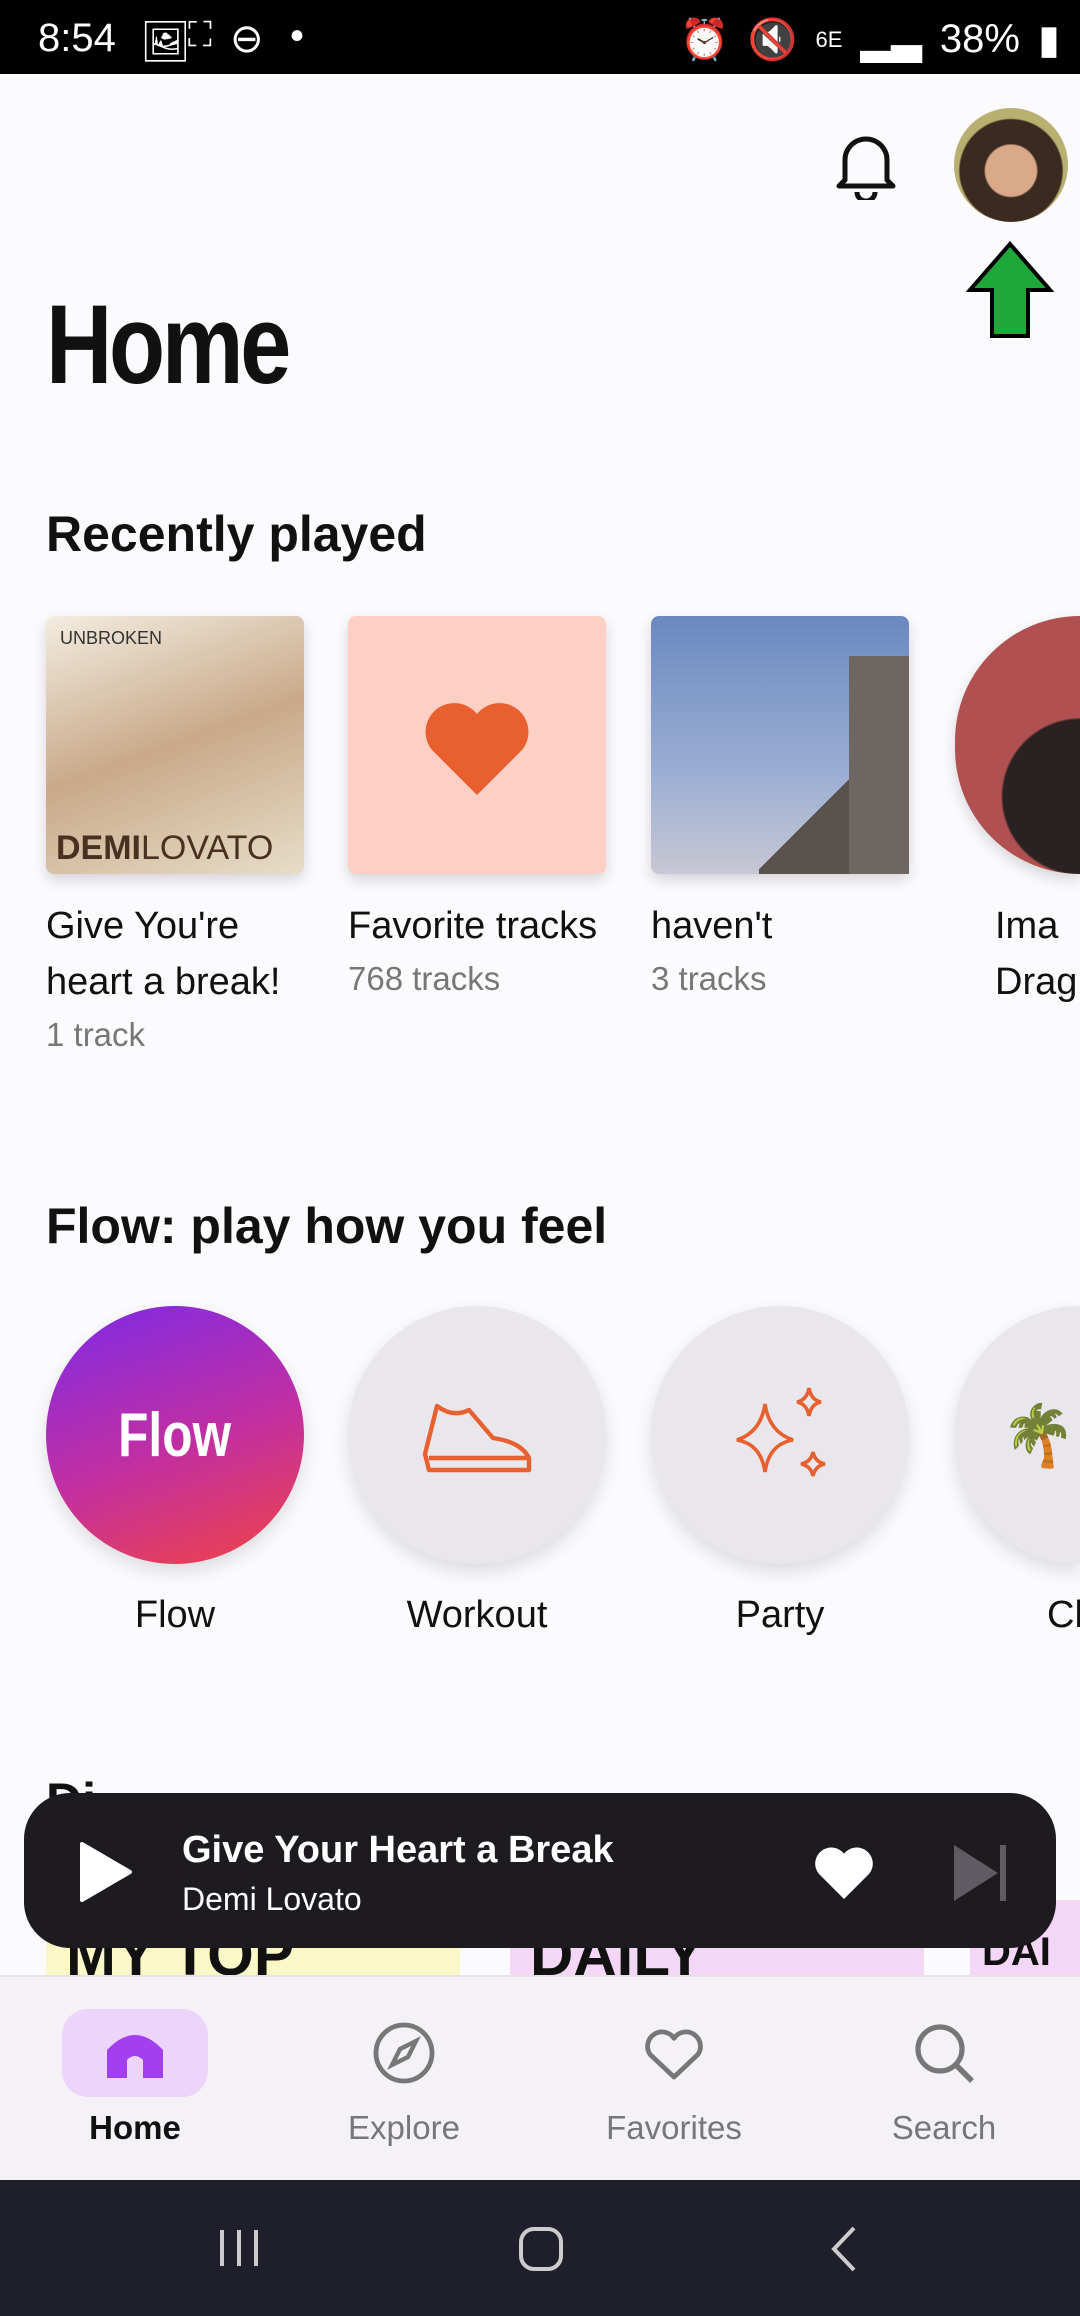 The image size is (1080, 2316). What do you see at coordinates (674, 2054) in the screenshot?
I see `heart-outline-icon` at bounding box center [674, 2054].